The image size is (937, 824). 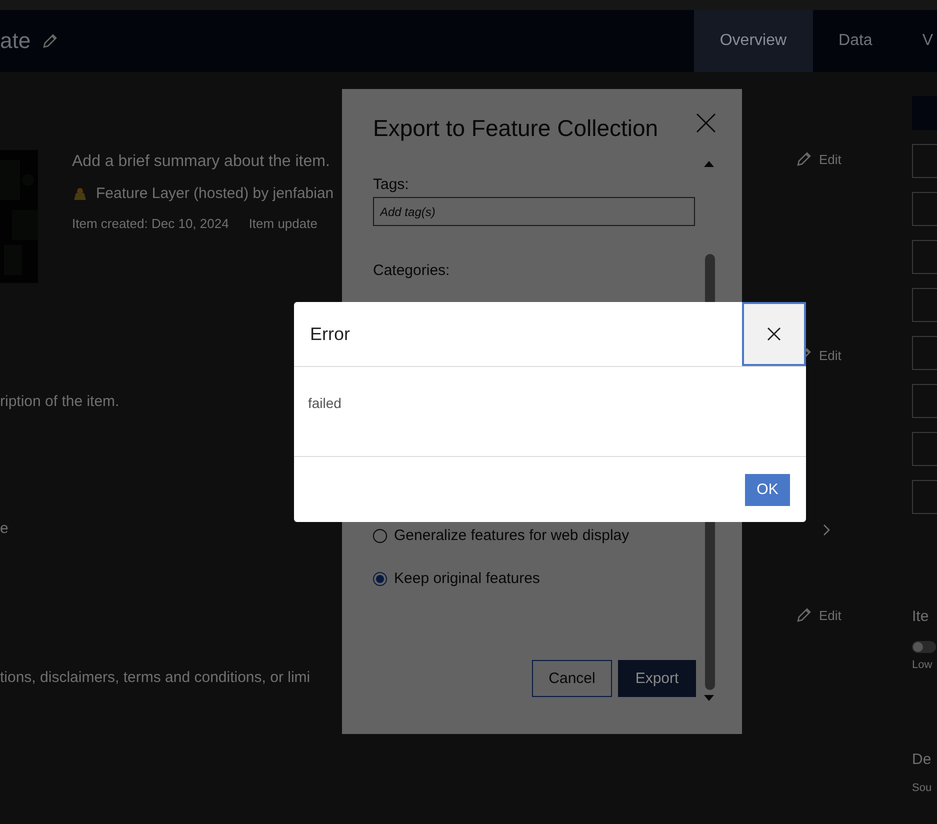 I want to click on updated-date: Item update, so click(x=283, y=223).